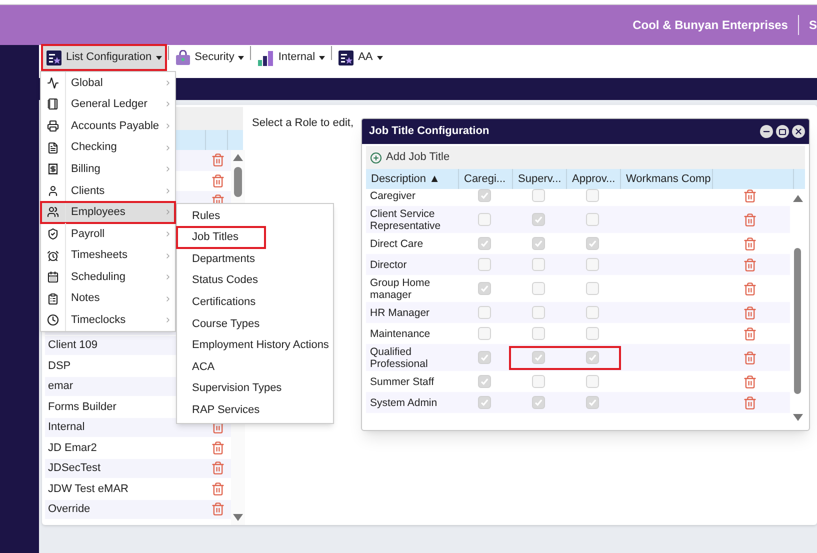 Image resolution: width=817 pixels, height=553 pixels. What do you see at coordinates (108, 147) in the screenshot?
I see `menu-item: Checking` at bounding box center [108, 147].